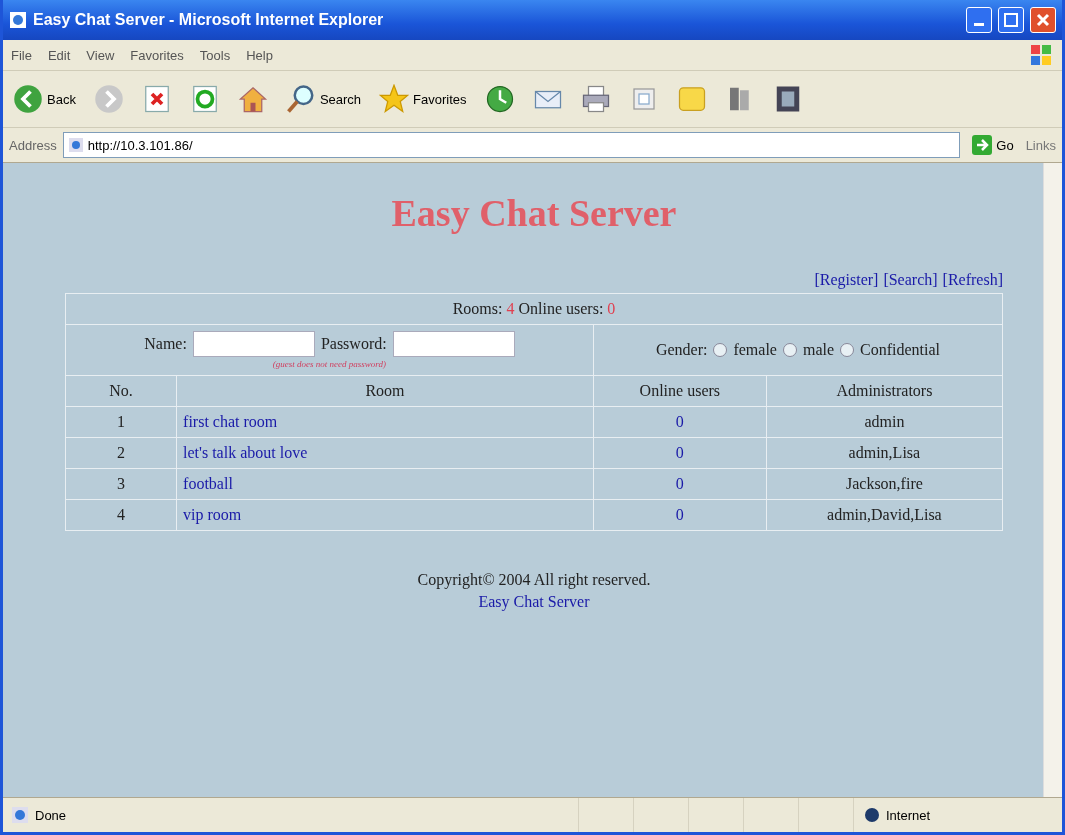 This screenshot has width=1065, height=835. Describe the element at coordinates (423, 99) in the screenshot. I see `favorites-button: Favorites` at that location.